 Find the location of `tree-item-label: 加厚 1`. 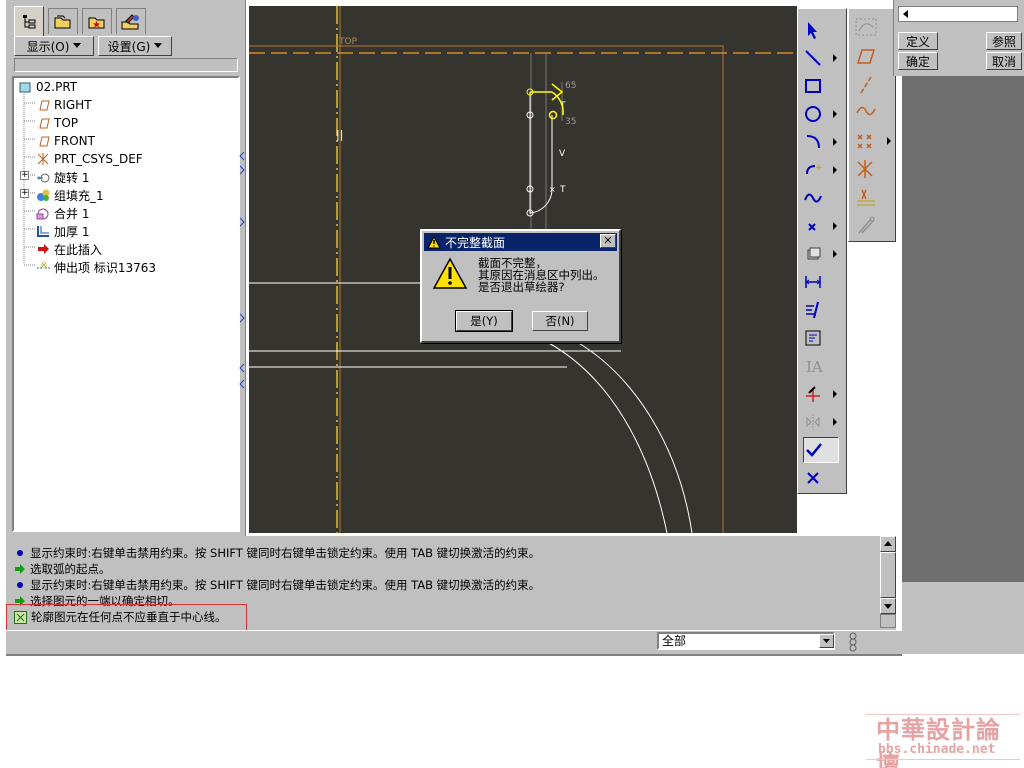

tree-item-label: 加厚 1 is located at coordinates (72, 231).